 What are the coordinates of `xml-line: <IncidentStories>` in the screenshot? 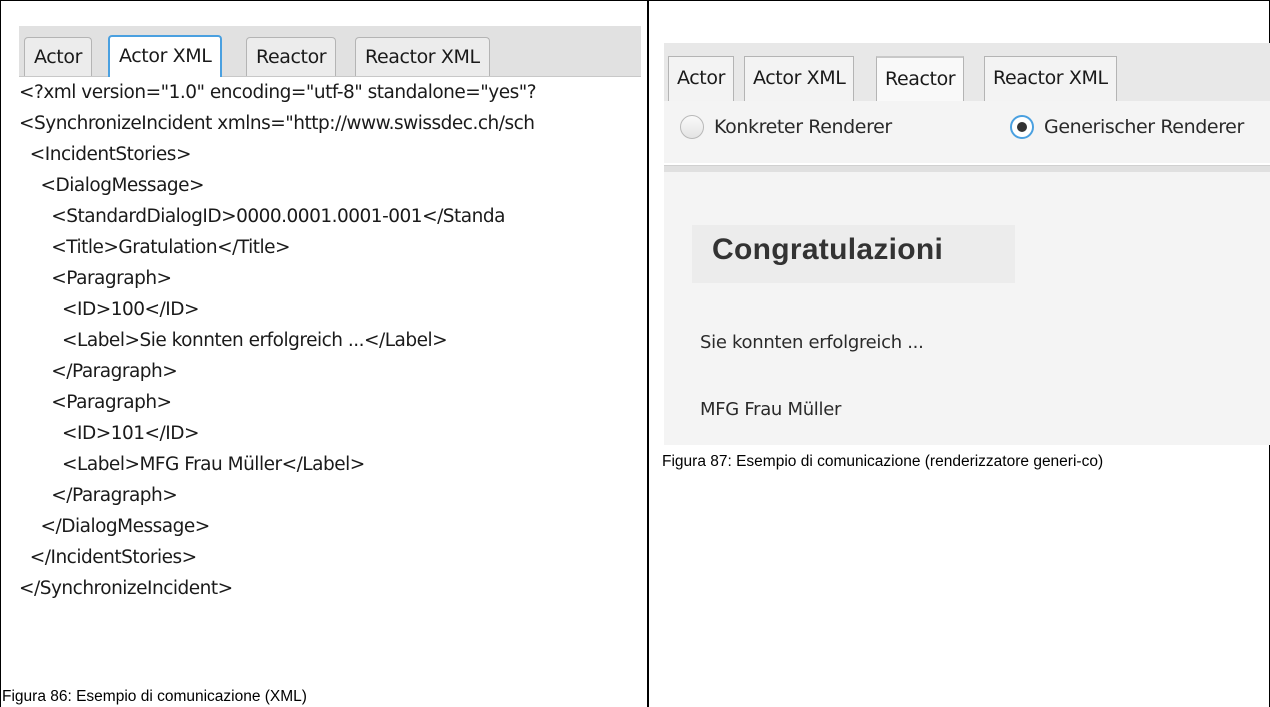 It's located at (105, 154).